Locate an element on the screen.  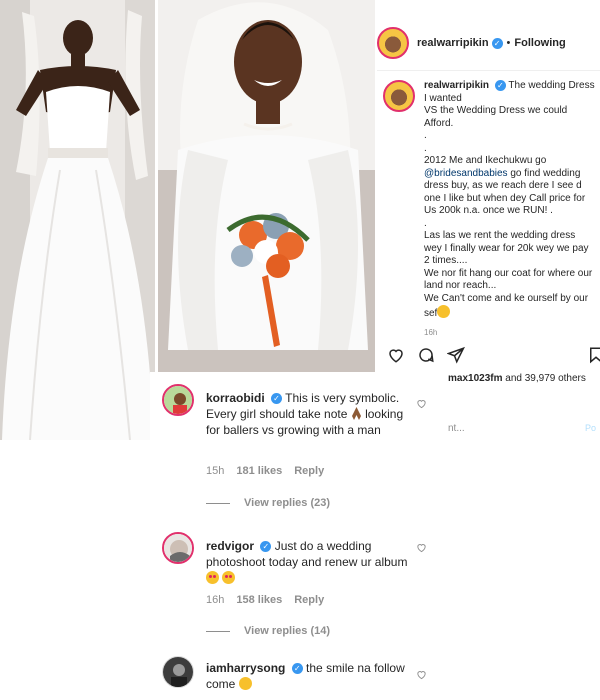
post-action-bar is located at coordinates (426, 355).